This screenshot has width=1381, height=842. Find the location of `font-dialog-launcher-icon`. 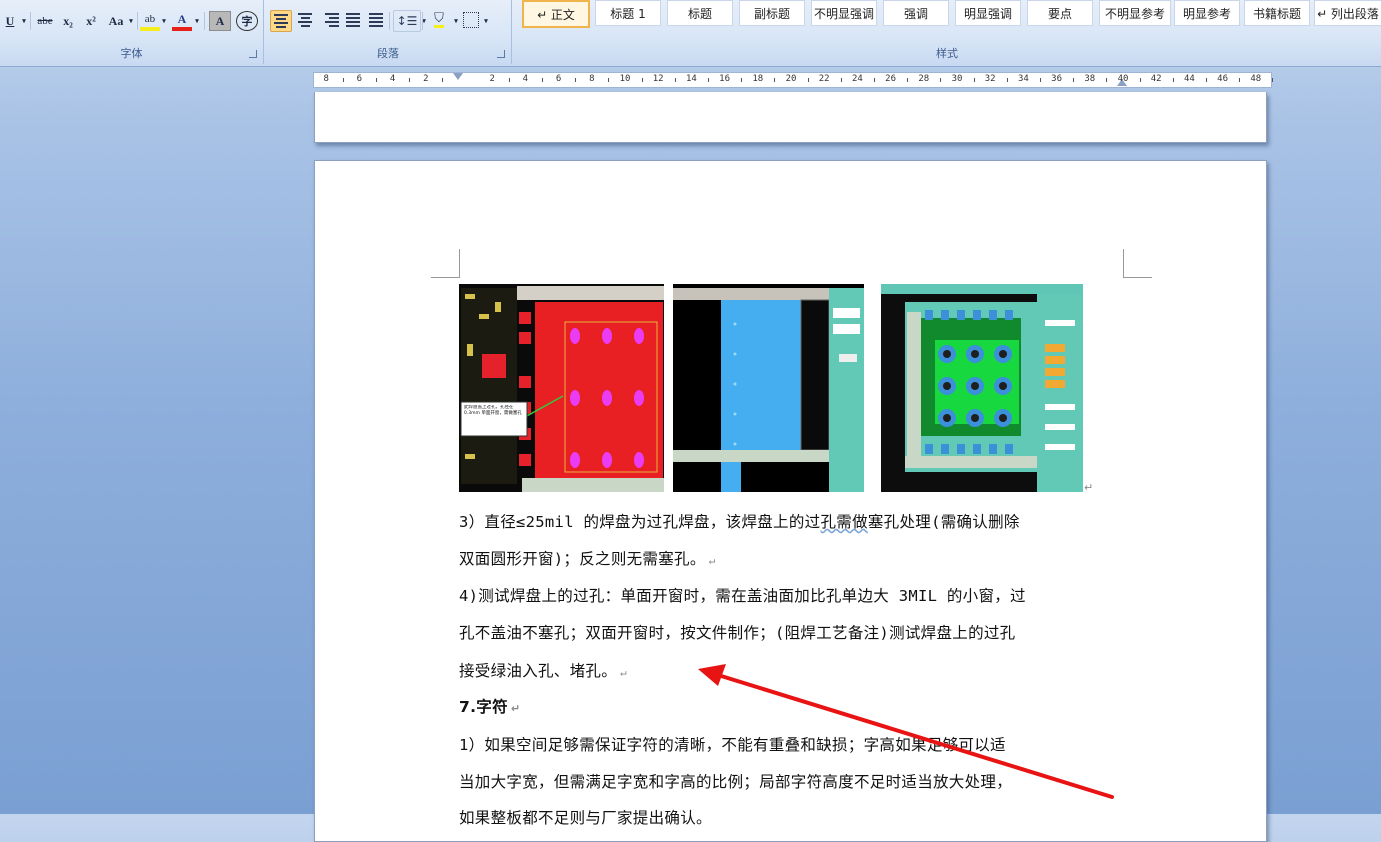

font-dialog-launcher-icon is located at coordinates (253, 54).